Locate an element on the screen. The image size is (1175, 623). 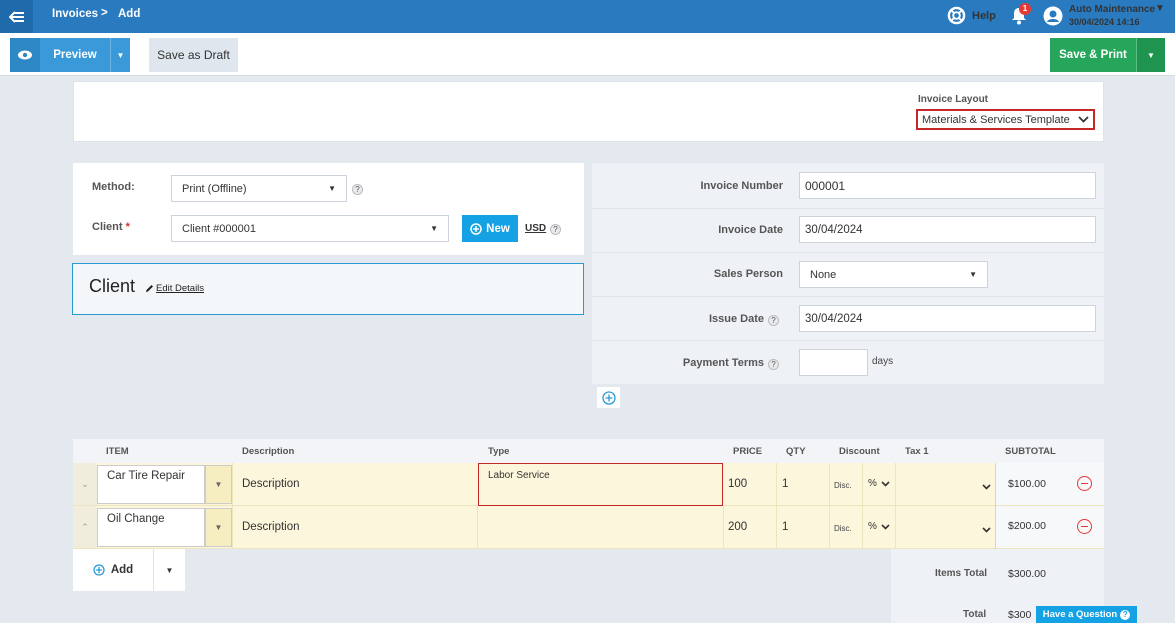
save-print-label: Save & Print is located at coordinates (1093, 55).